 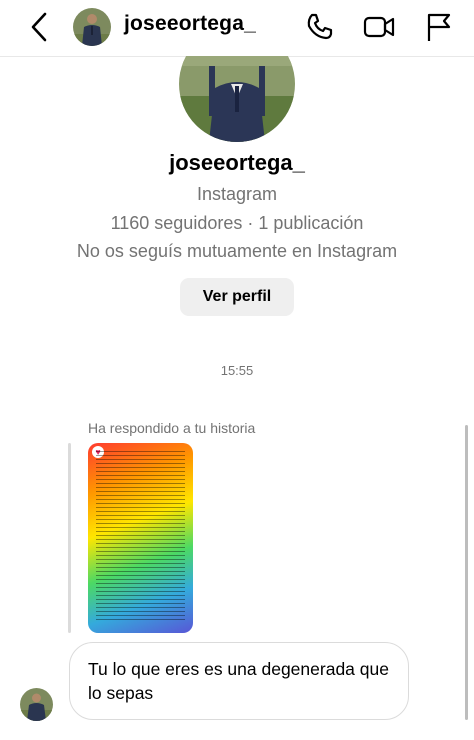 I want to click on header-username: joseeortega_, so click(x=190, y=24).